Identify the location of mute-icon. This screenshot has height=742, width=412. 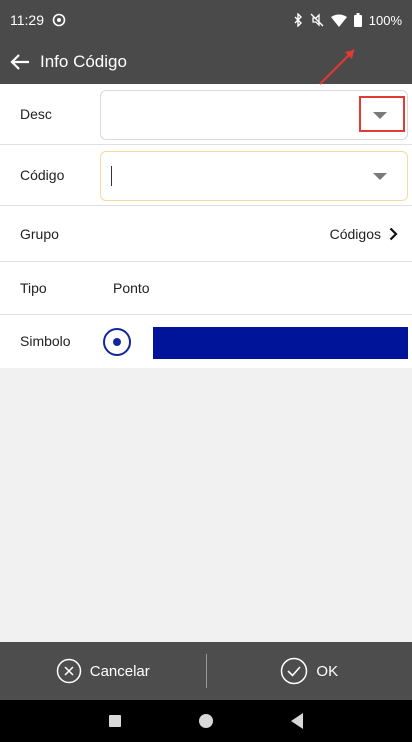
(317, 20).